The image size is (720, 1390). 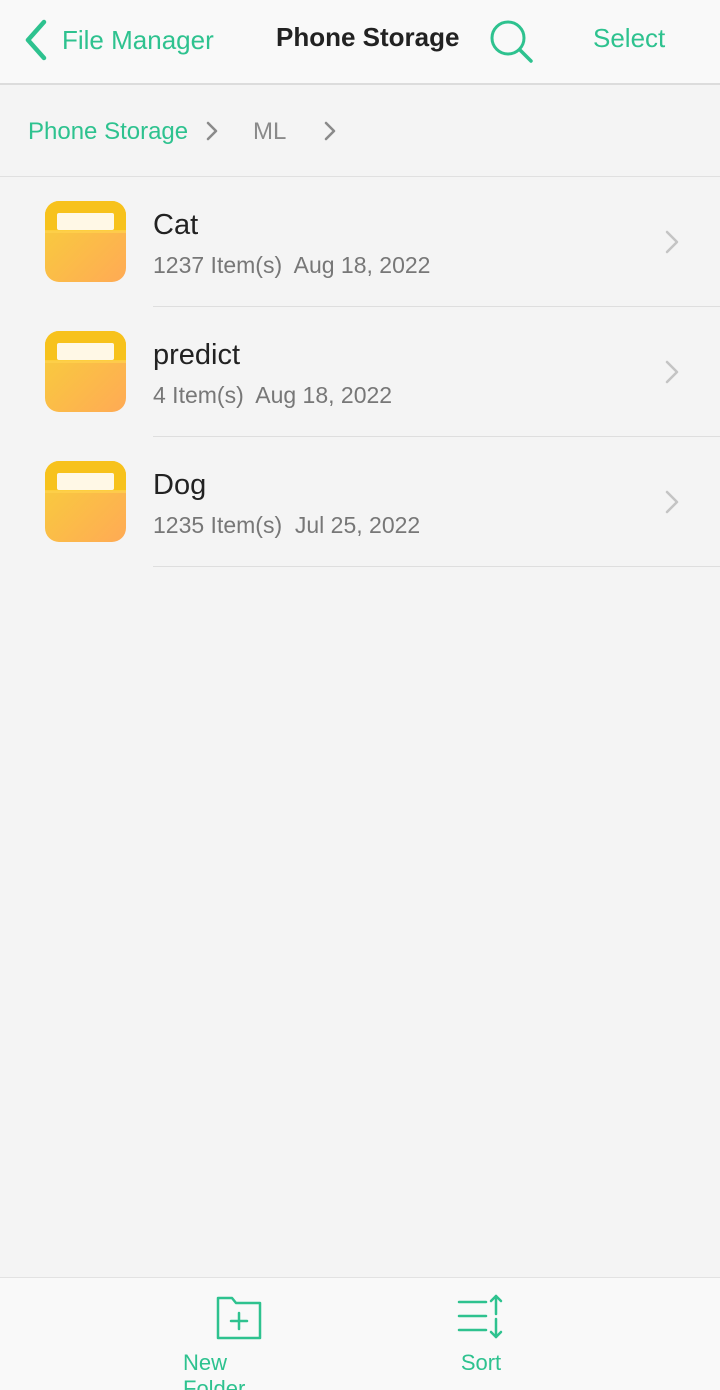 I want to click on folder-name: predict, so click(x=197, y=355).